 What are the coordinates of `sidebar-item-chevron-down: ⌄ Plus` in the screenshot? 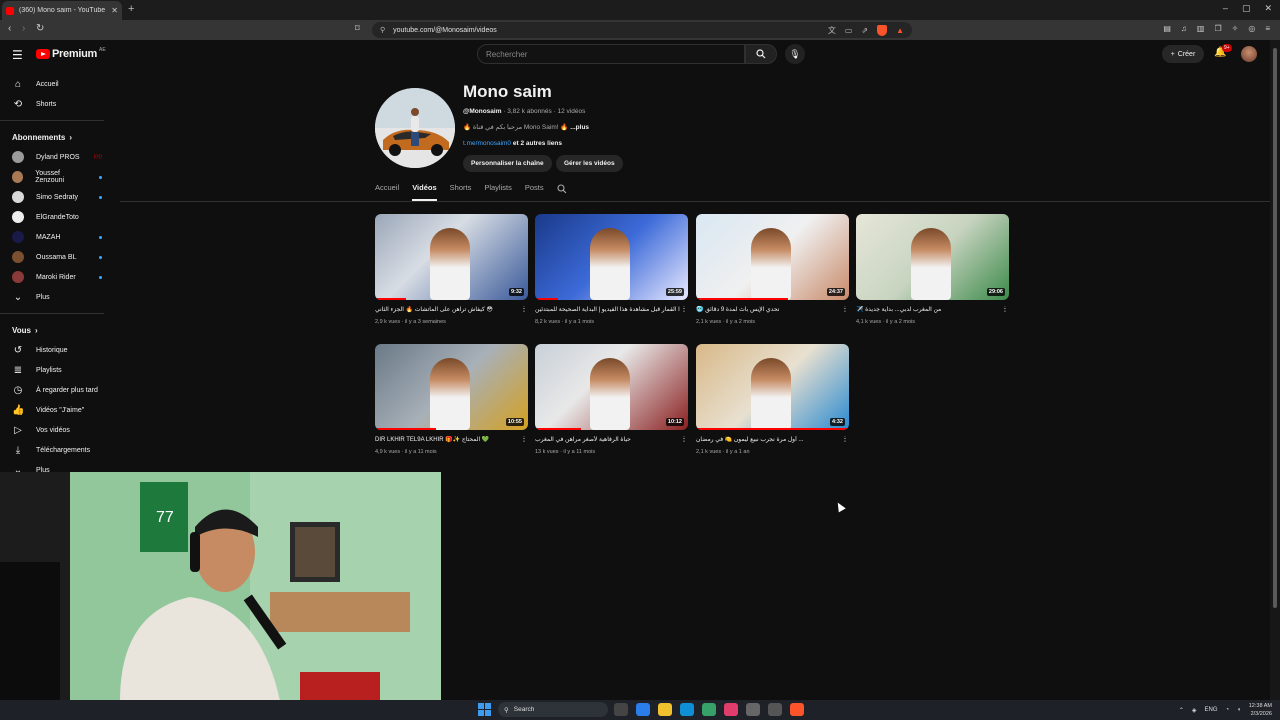 It's located at (57, 466).